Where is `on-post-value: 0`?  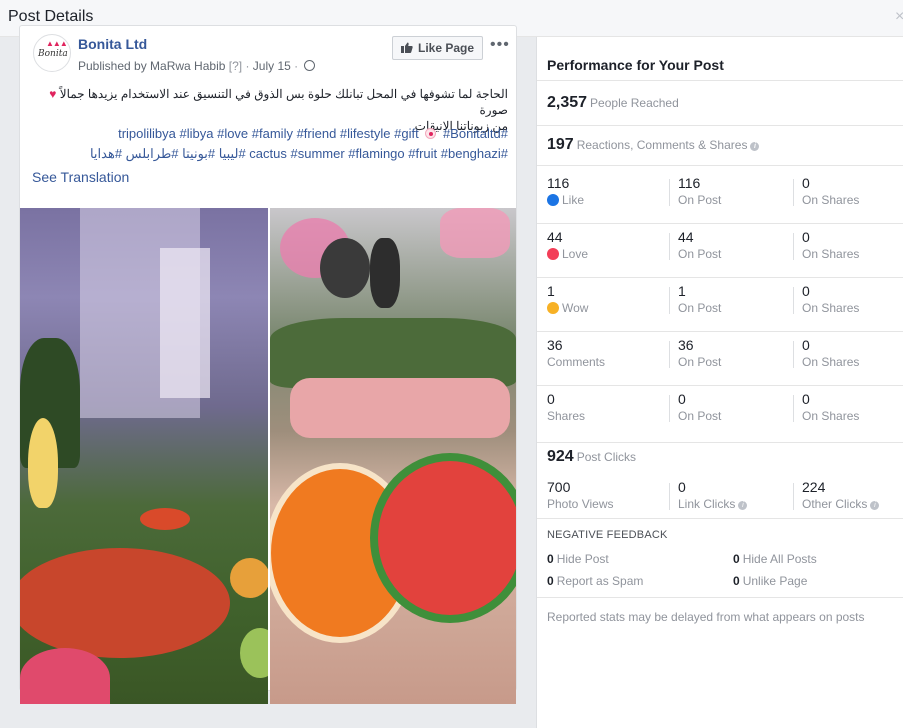
on-post-value: 0 is located at coordinates (682, 399).